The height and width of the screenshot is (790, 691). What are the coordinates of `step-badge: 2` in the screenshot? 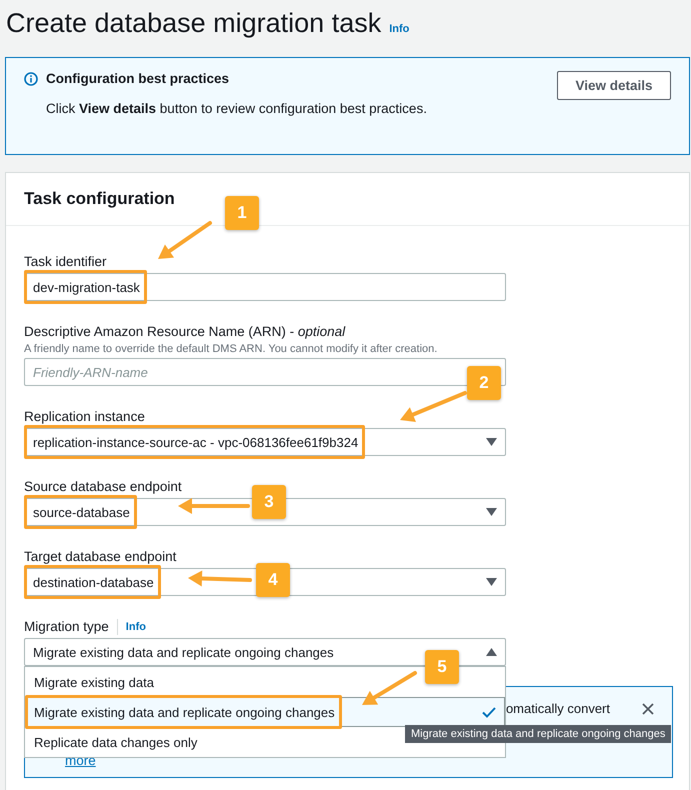 It's located at (484, 383).